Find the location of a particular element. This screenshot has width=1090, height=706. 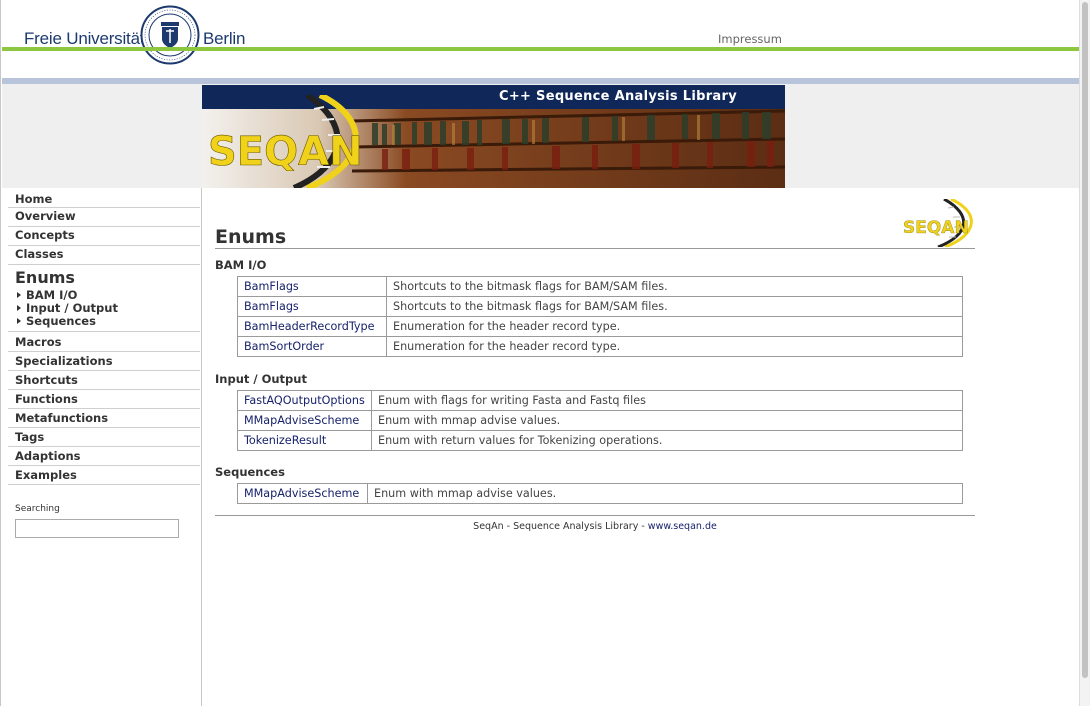

site-header: Freie Universität Berlin Impressum is located at coordinates (541, 39).